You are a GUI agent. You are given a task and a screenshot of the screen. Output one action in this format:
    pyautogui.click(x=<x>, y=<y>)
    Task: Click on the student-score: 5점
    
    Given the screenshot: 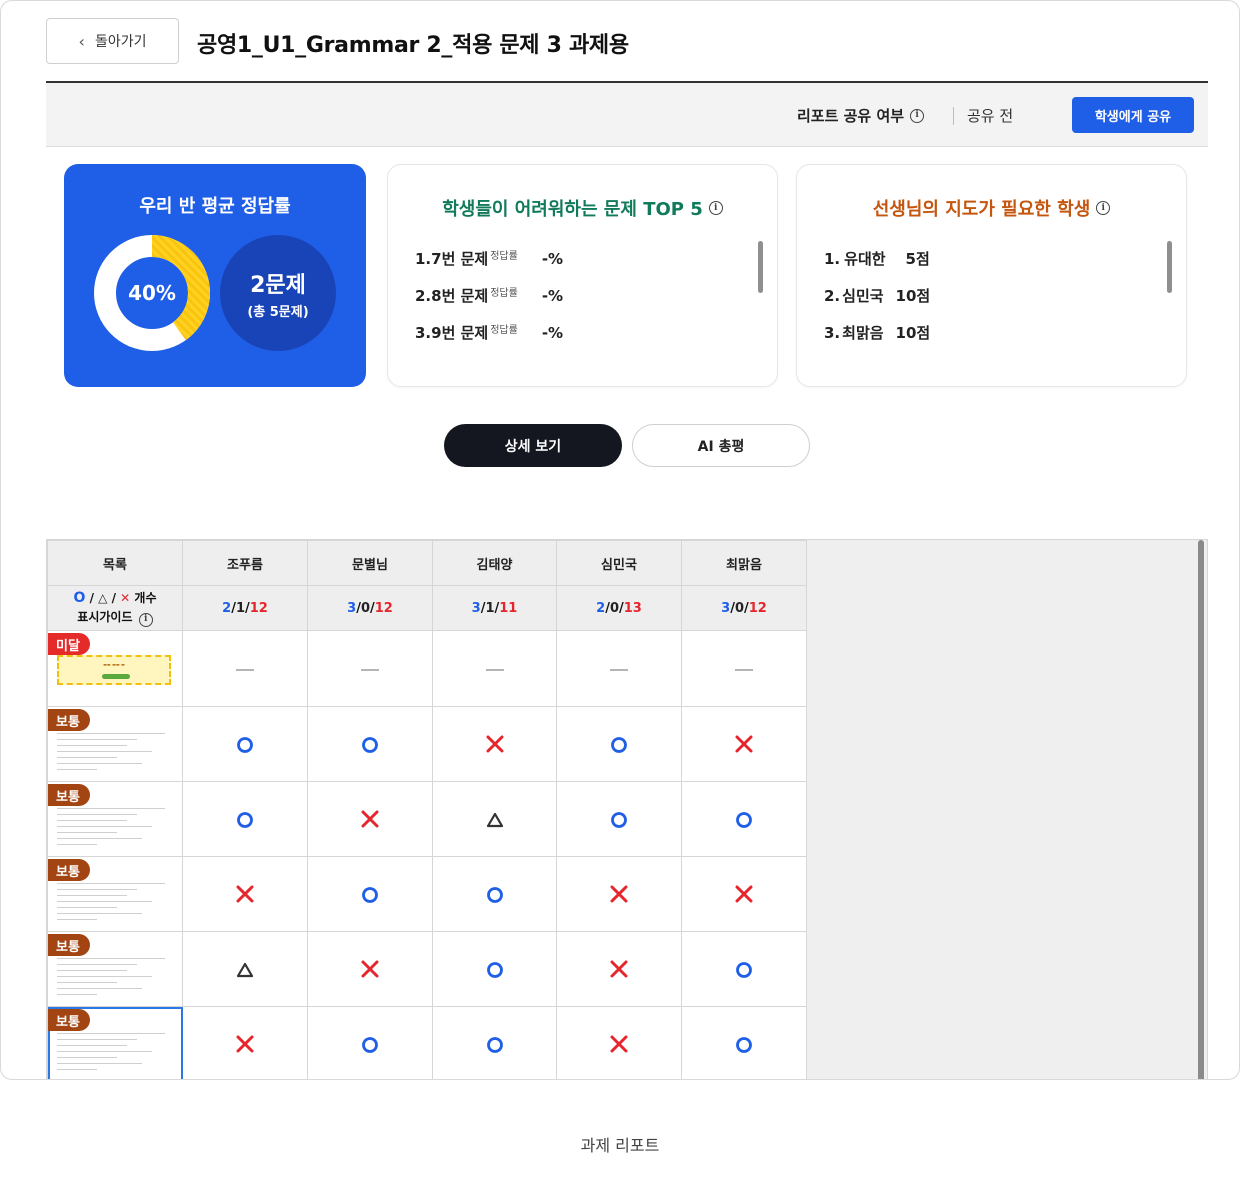 What is the action you would take?
    pyautogui.click(x=917, y=259)
    